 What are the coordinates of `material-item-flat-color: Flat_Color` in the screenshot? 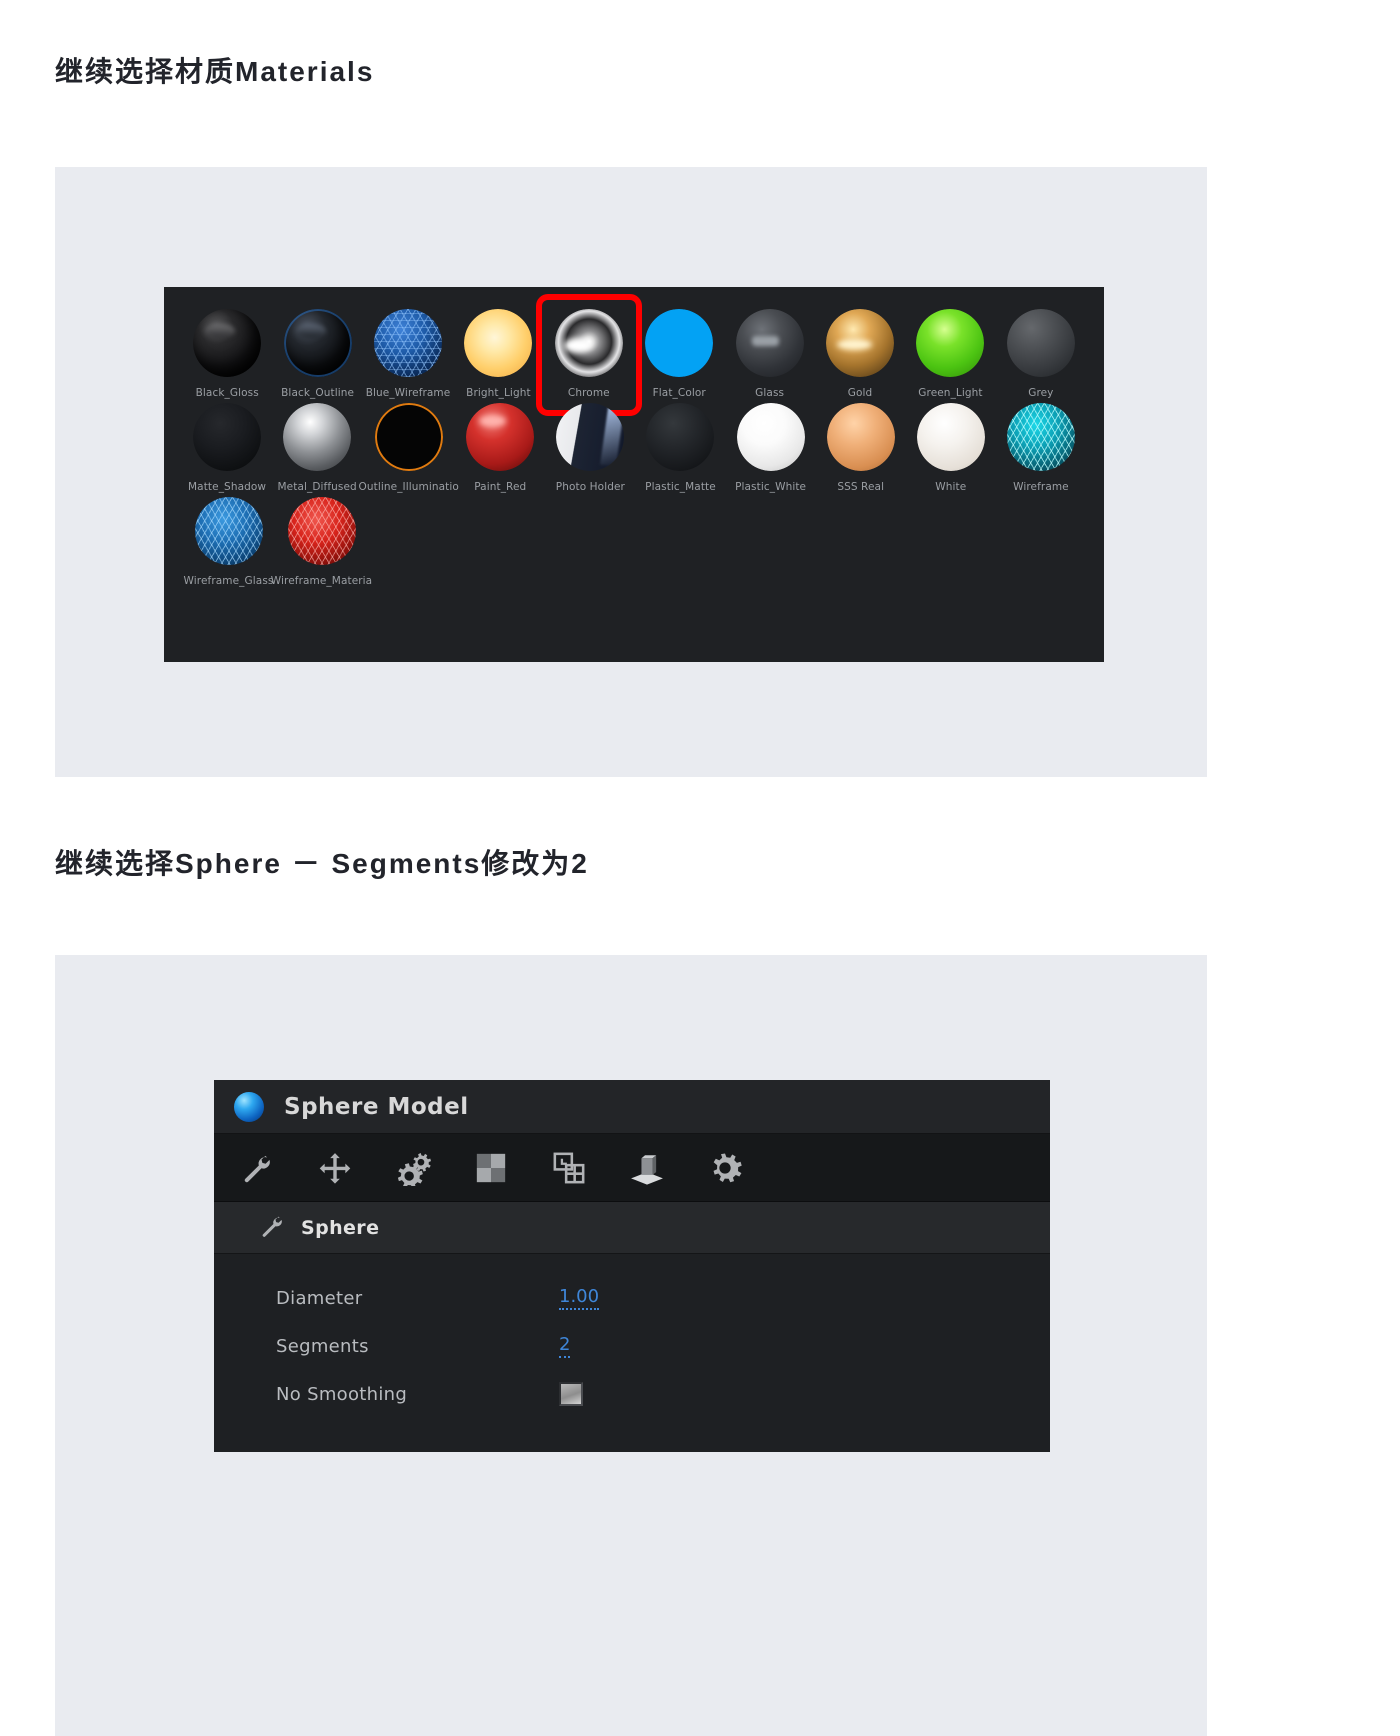 It's located at (679, 354).